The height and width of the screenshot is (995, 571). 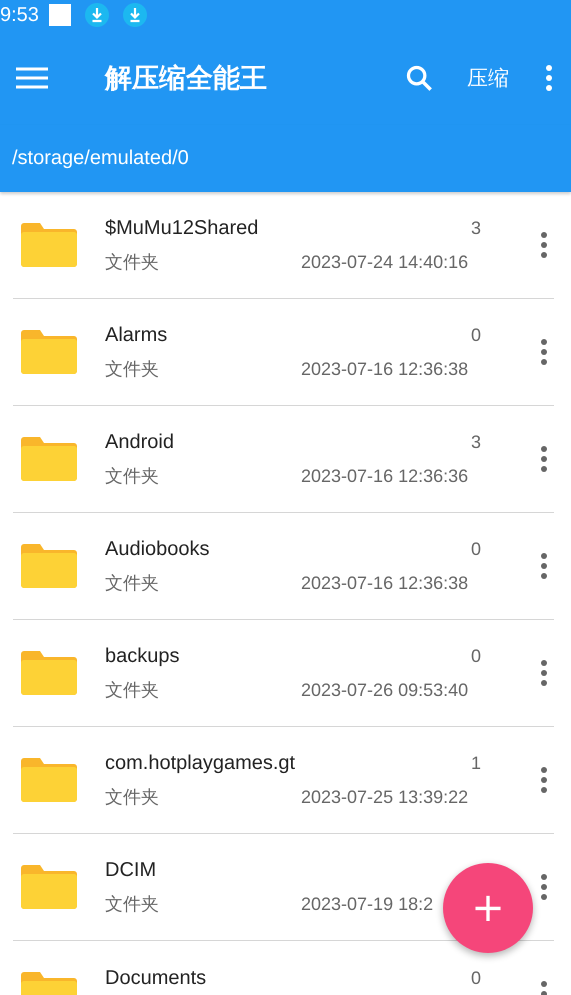 What do you see at coordinates (130, 870) in the screenshot?
I see `file-name: DCIM` at bounding box center [130, 870].